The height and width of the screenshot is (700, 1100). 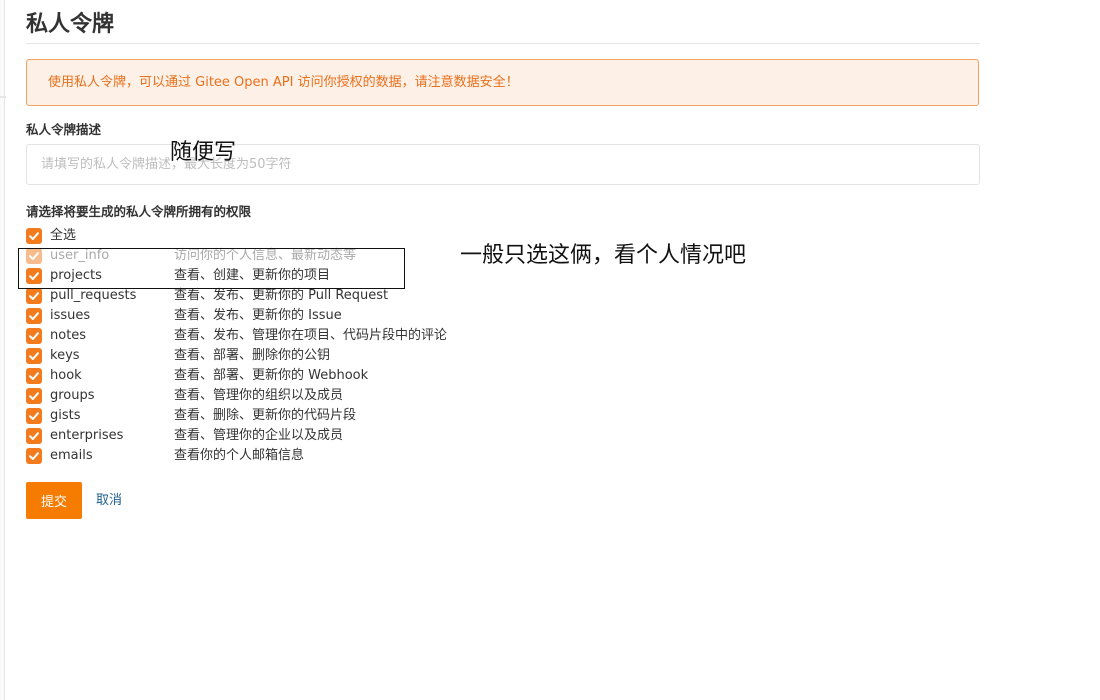 I want to click on description-label: 私人令牌描述, so click(x=64, y=129).